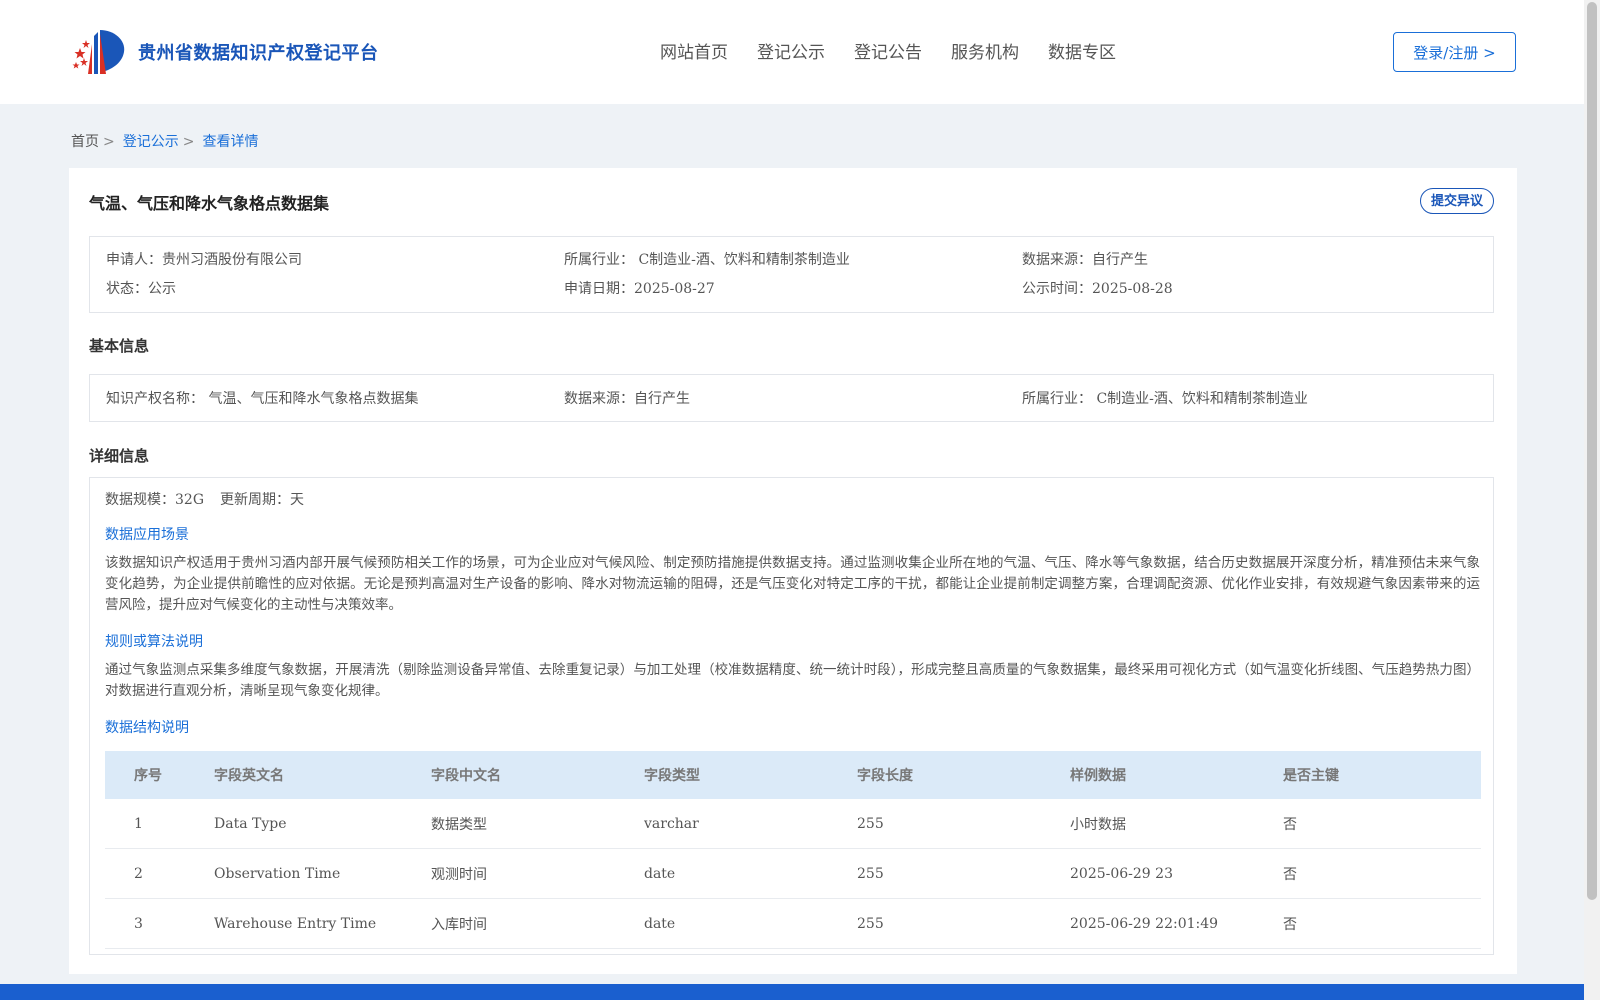  I want to click on status-field: 状态：公示, so click(141, 289).